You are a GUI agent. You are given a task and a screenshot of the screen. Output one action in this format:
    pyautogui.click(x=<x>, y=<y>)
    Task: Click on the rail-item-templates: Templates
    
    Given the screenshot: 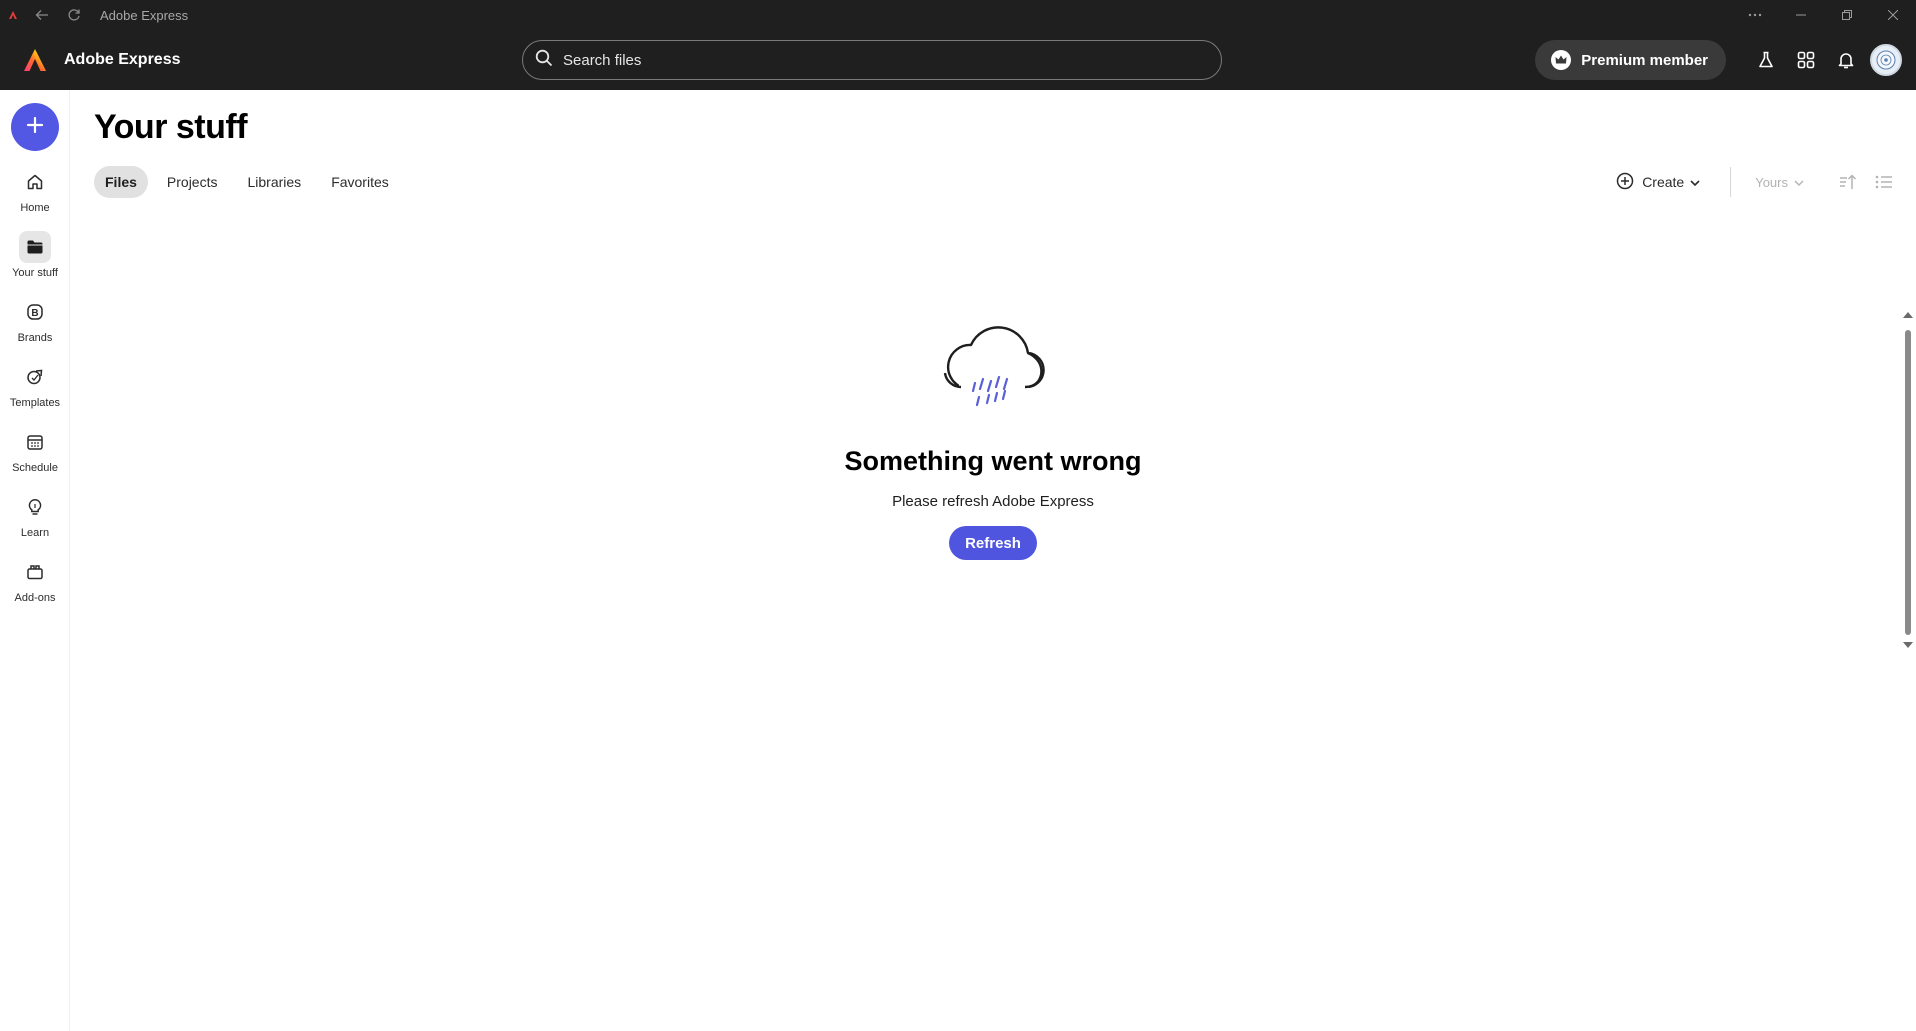 What is the action you would take?
    pyautogui.click(x=35, y=385)
    